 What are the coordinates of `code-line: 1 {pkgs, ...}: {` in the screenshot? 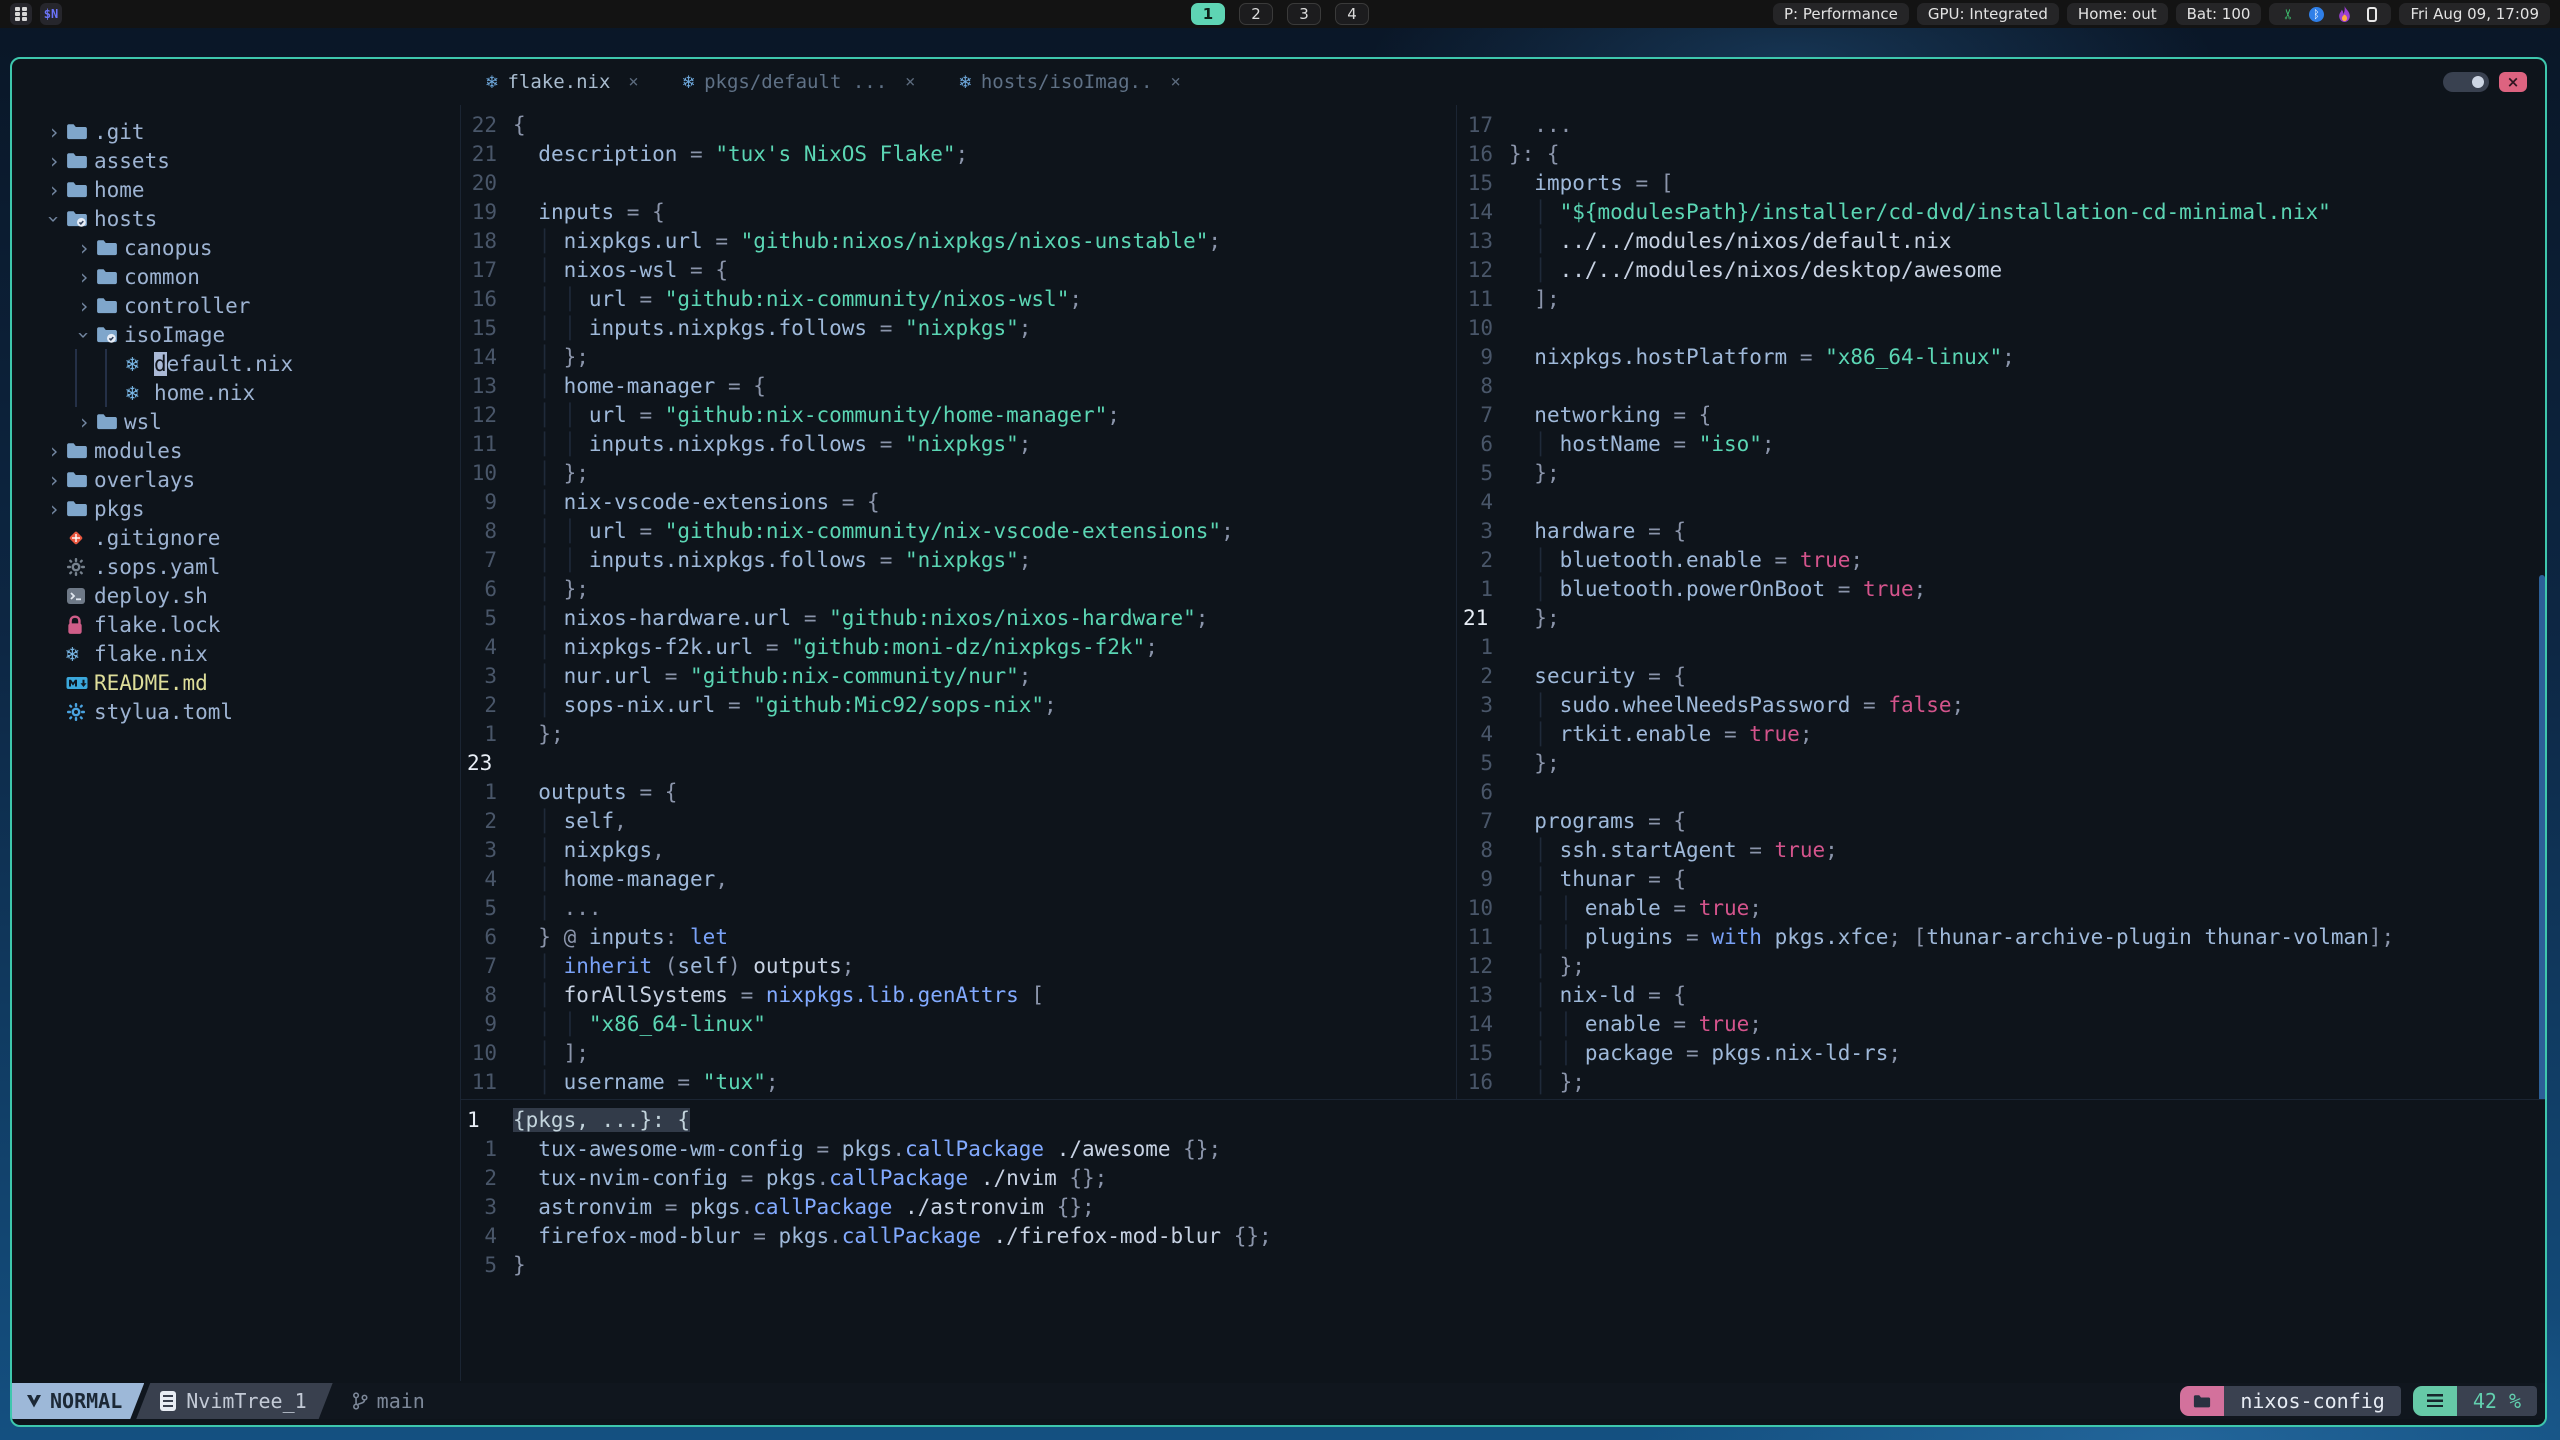 It's located at (1503, 1120).